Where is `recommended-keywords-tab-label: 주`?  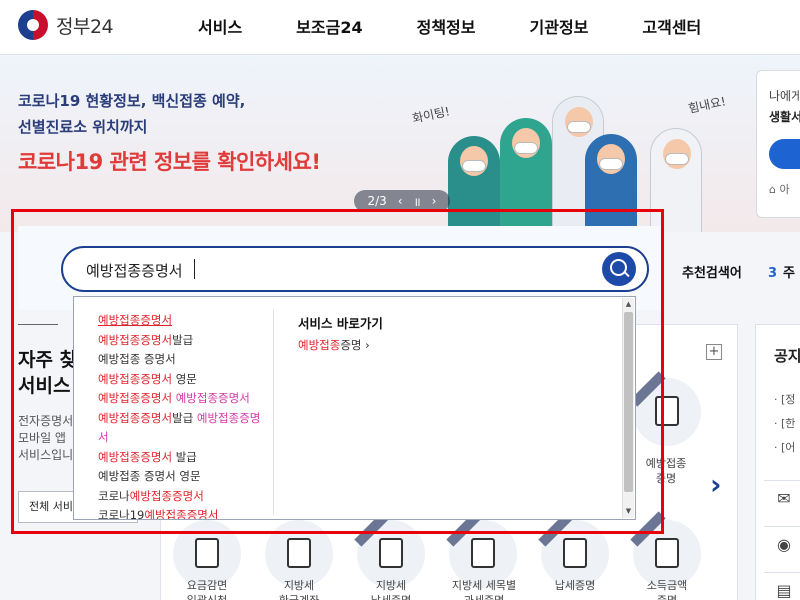 recommended-keywords-tab-label: 주 is located at coordinates (789, 273).